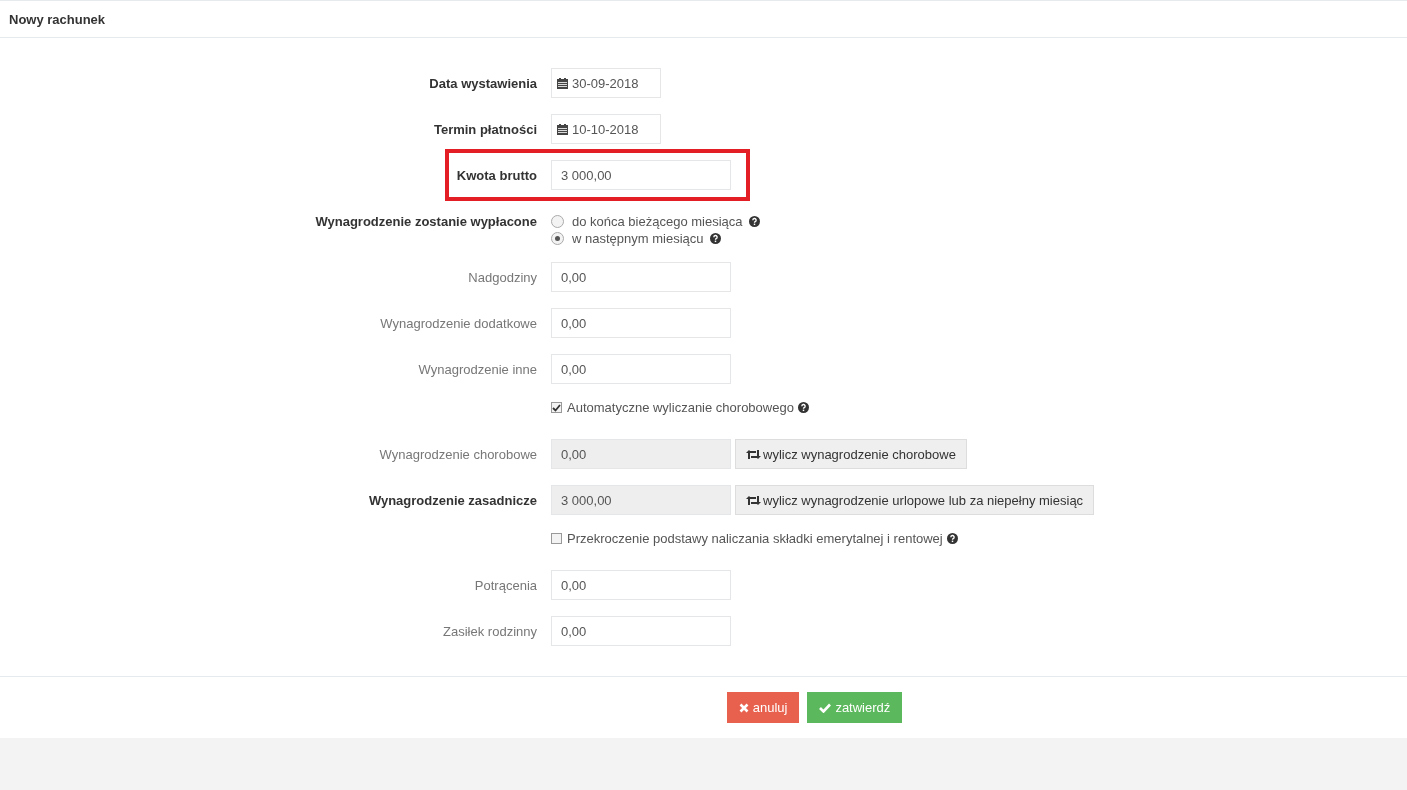 The width and height of the screenshot is (1407, 790). Describe the element at coordinates (483, 83) in the screenshot. I see `field-label: Data wystawienia` at that location.